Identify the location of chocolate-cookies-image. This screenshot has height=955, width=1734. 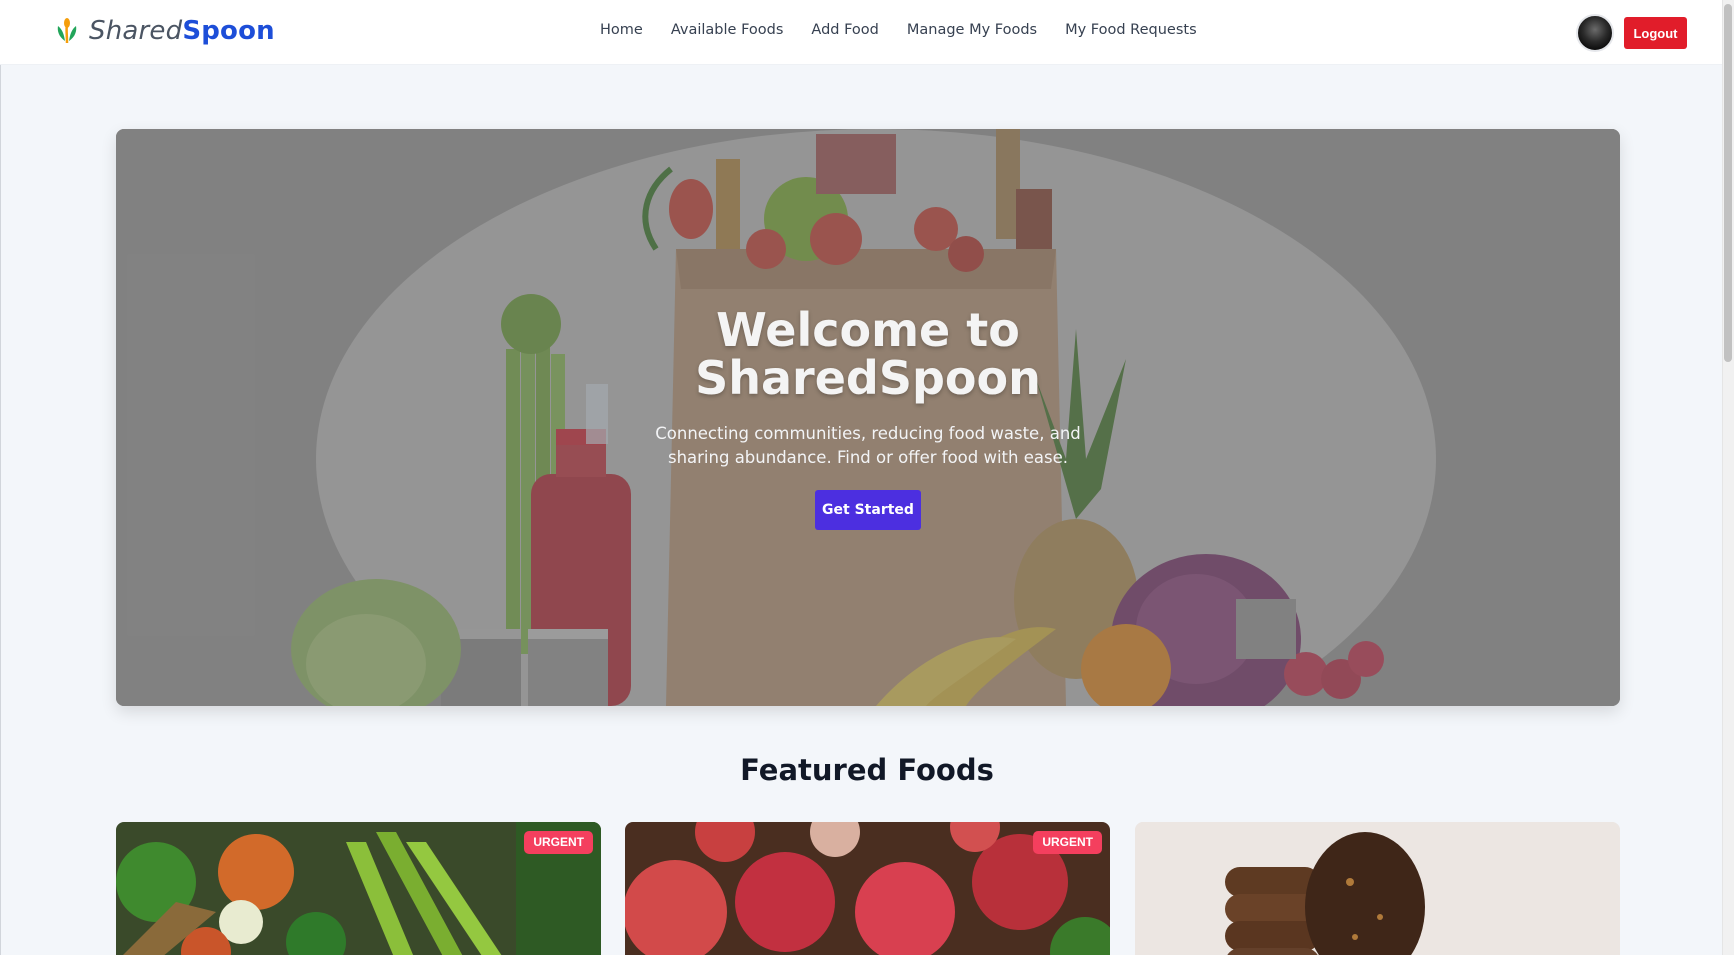
(1377, 888).